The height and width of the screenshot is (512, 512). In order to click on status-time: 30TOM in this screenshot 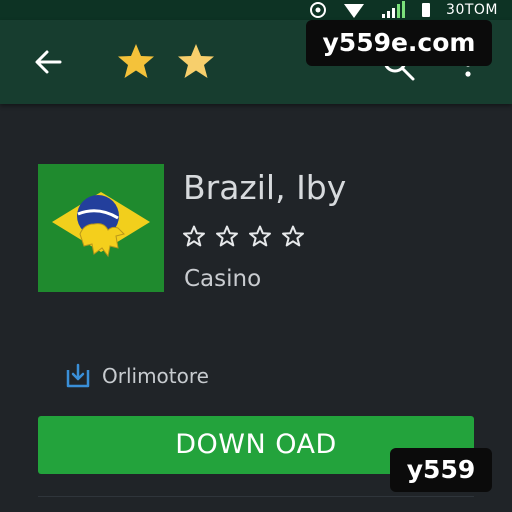, I will do `click(472, 10)`.